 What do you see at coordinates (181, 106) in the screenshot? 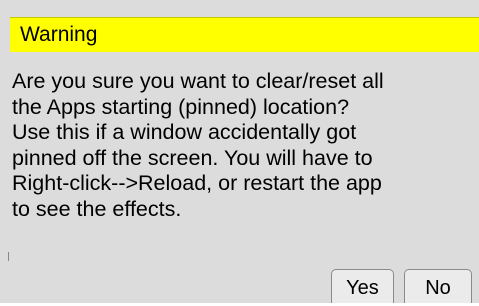
I see `message-line: the Apps starting (pinned) location?` at bounding box center [181, 106].